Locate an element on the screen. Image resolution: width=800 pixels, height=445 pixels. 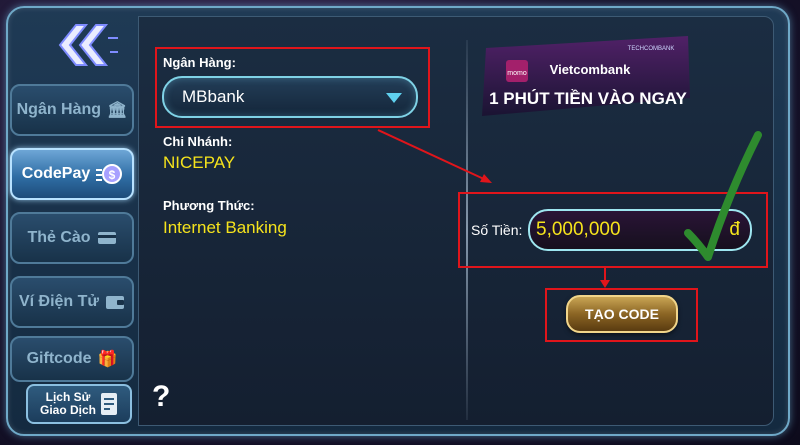
sidebar-item-giftcode: Giftcode 🎁 is located at coordinates (72, 359).